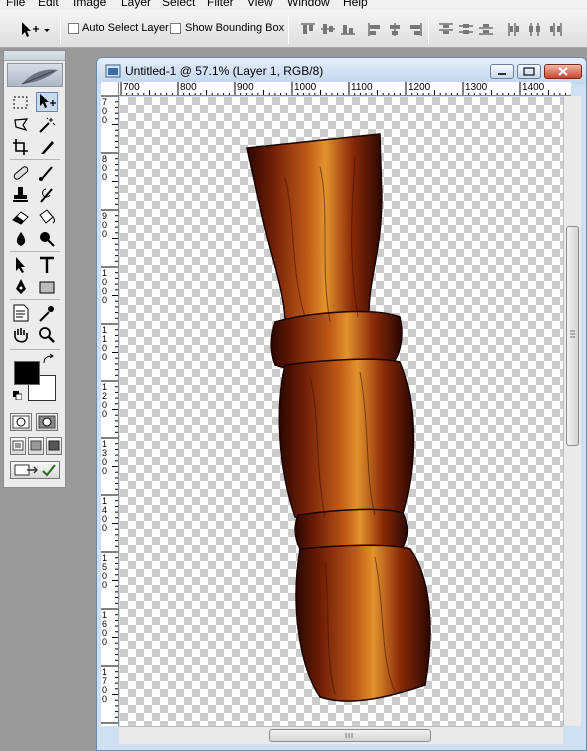 Image resolution: width=587 pixels, height=751 pixels. Describe the element at coordinates (529, 71) in the screenshot. I see `maximize-button` at that location.